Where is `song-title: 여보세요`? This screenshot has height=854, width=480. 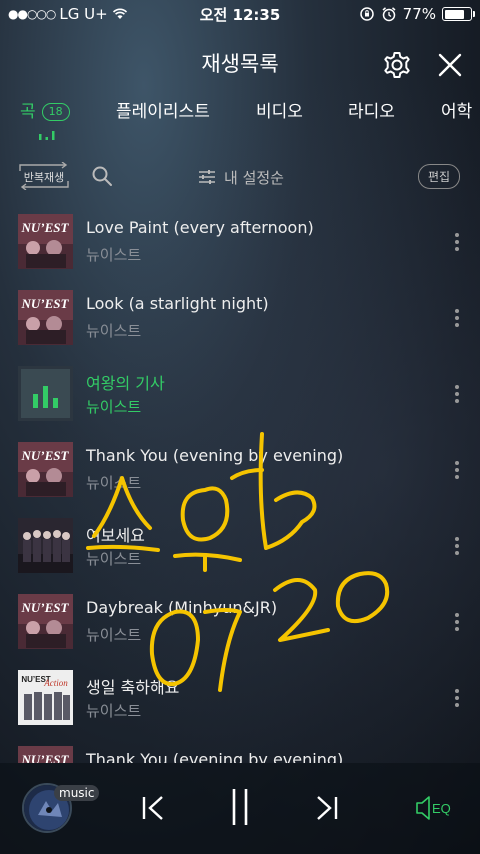 song-title: 여보세요 is located at coordinates (115, 535).